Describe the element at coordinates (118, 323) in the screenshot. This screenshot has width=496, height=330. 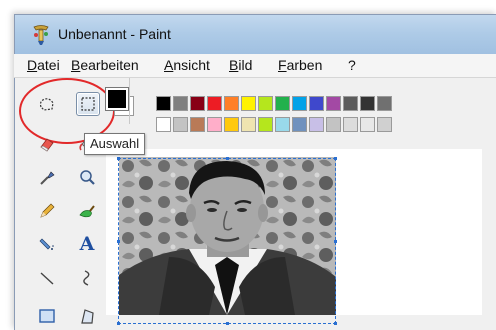
I see `selection-handle-bottom-left` at that location.